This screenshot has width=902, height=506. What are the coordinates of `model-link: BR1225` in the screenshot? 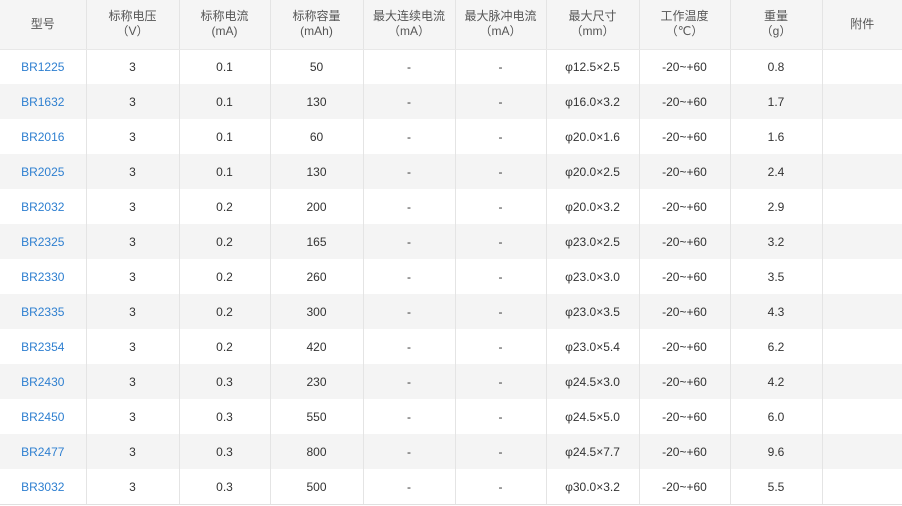 It's located at (43, 66).